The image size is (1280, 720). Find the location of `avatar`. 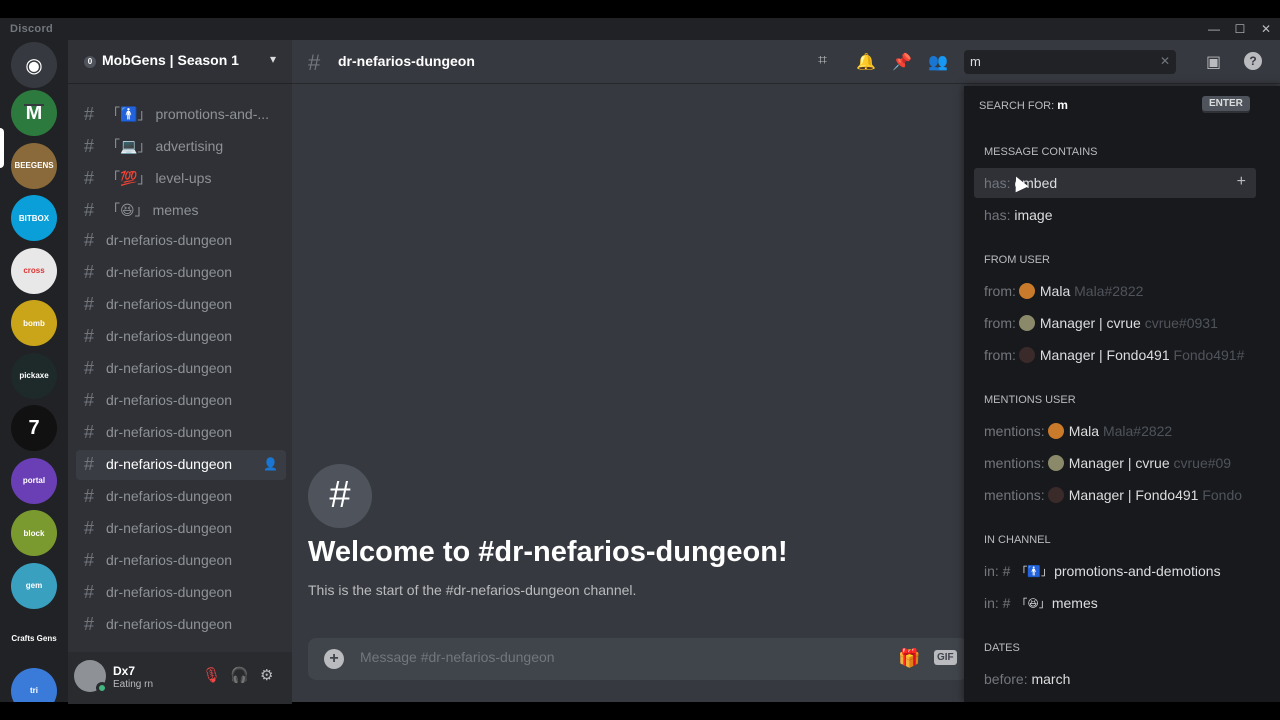

avatar is located at coordinates (91, 677).